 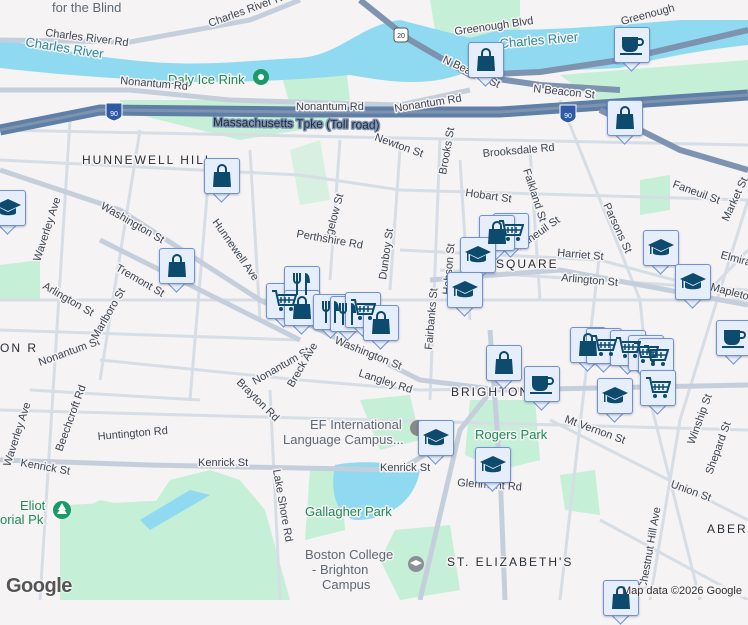 What do you see at coordinates (296, 123) in the screenshot?
I see `highway-label: Massachusetts Tpke (Toll road)` at bounding box center [296, 123].